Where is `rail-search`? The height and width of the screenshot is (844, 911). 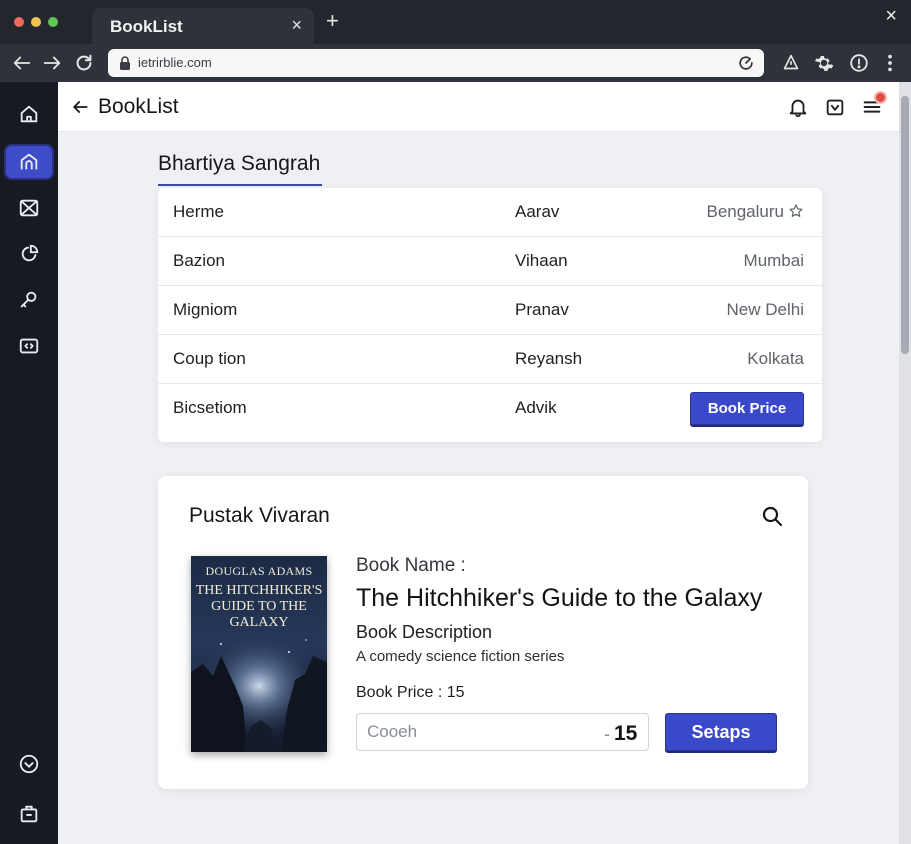
rail-search is located at coordinates (29, 300).